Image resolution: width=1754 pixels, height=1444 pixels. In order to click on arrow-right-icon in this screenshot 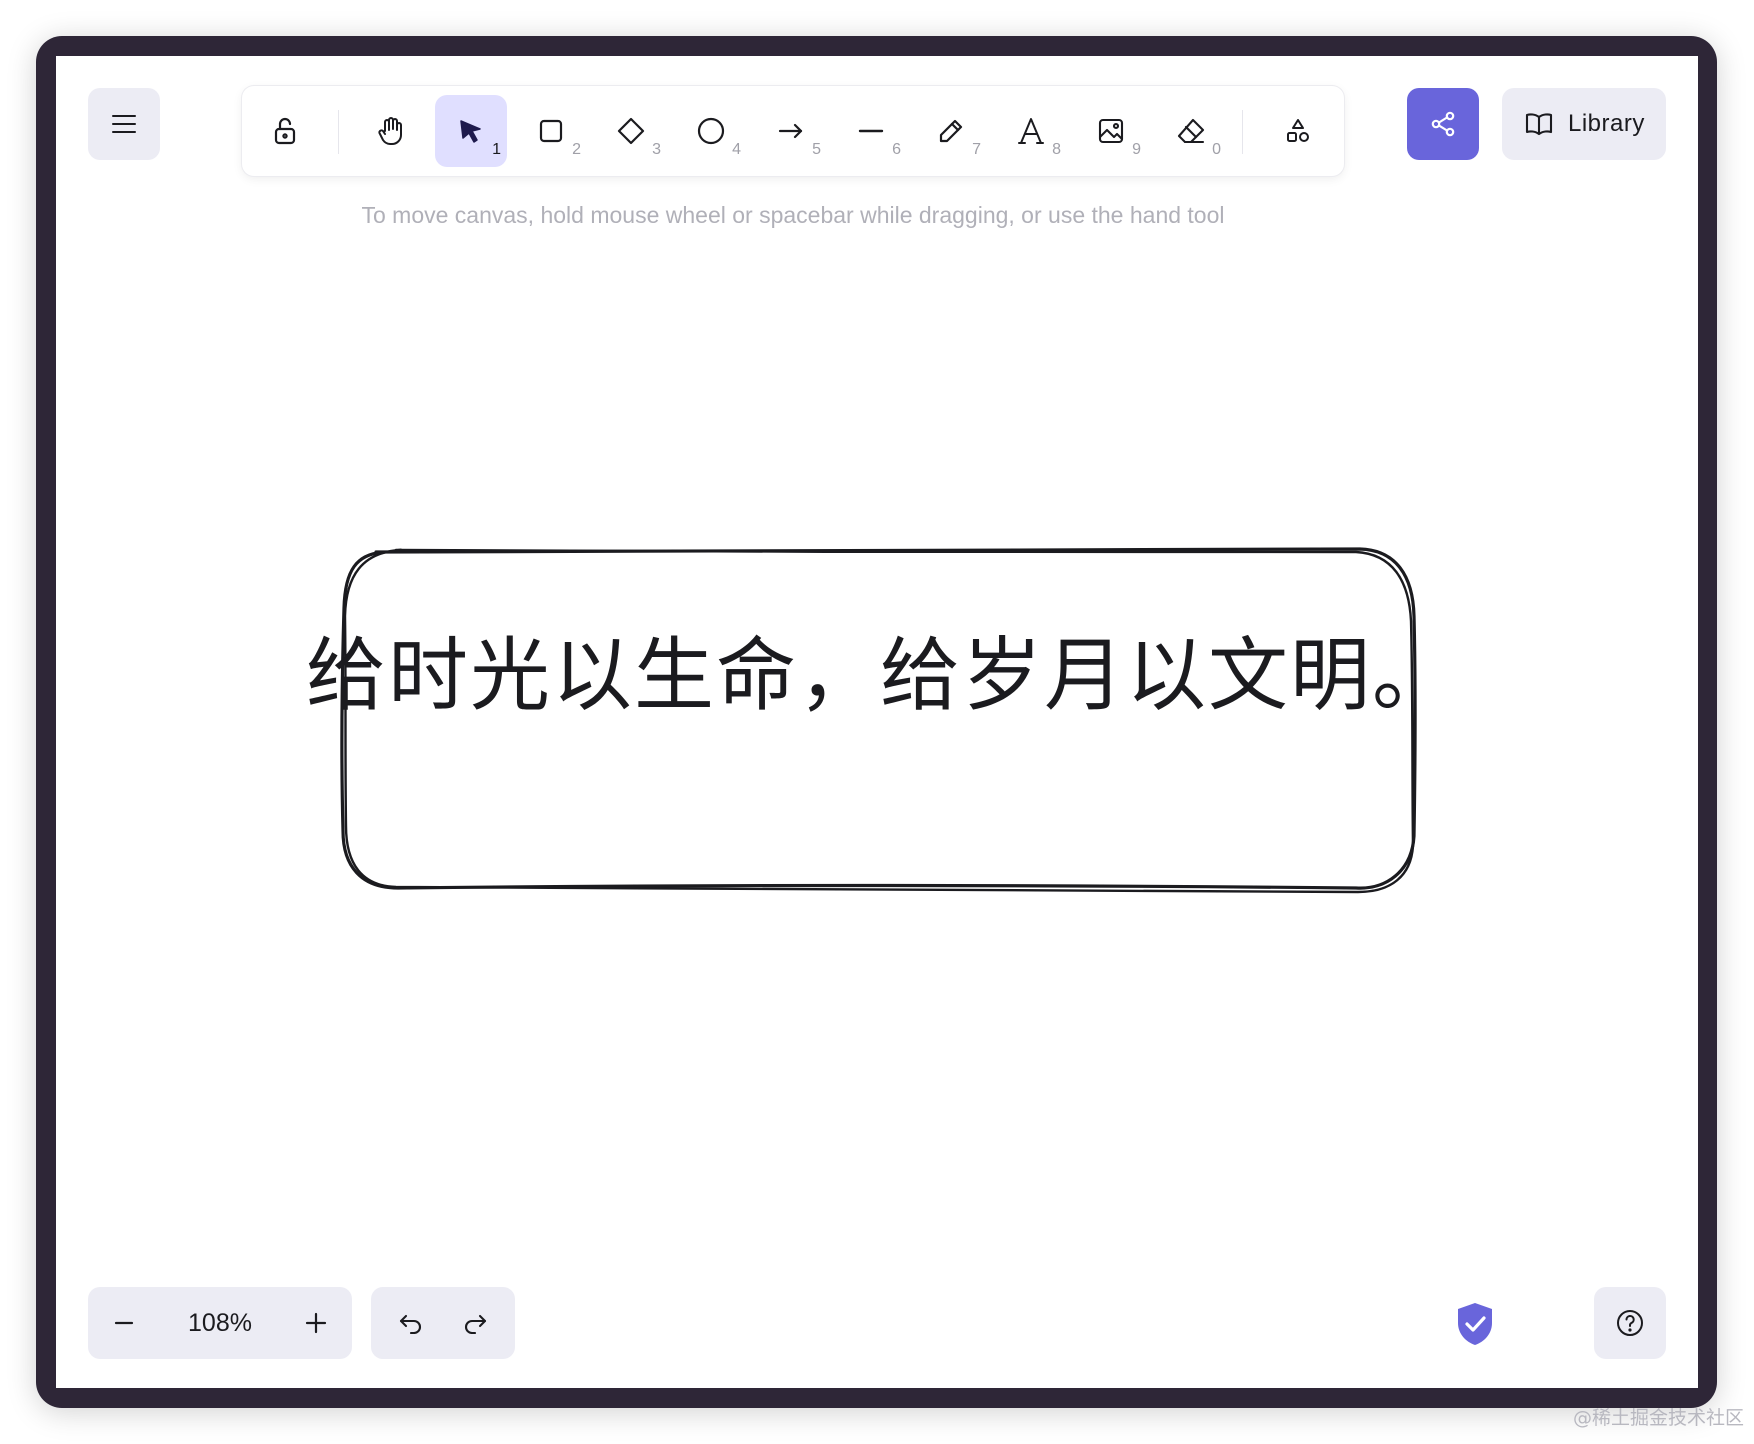, I will do `click(790, 131)`.